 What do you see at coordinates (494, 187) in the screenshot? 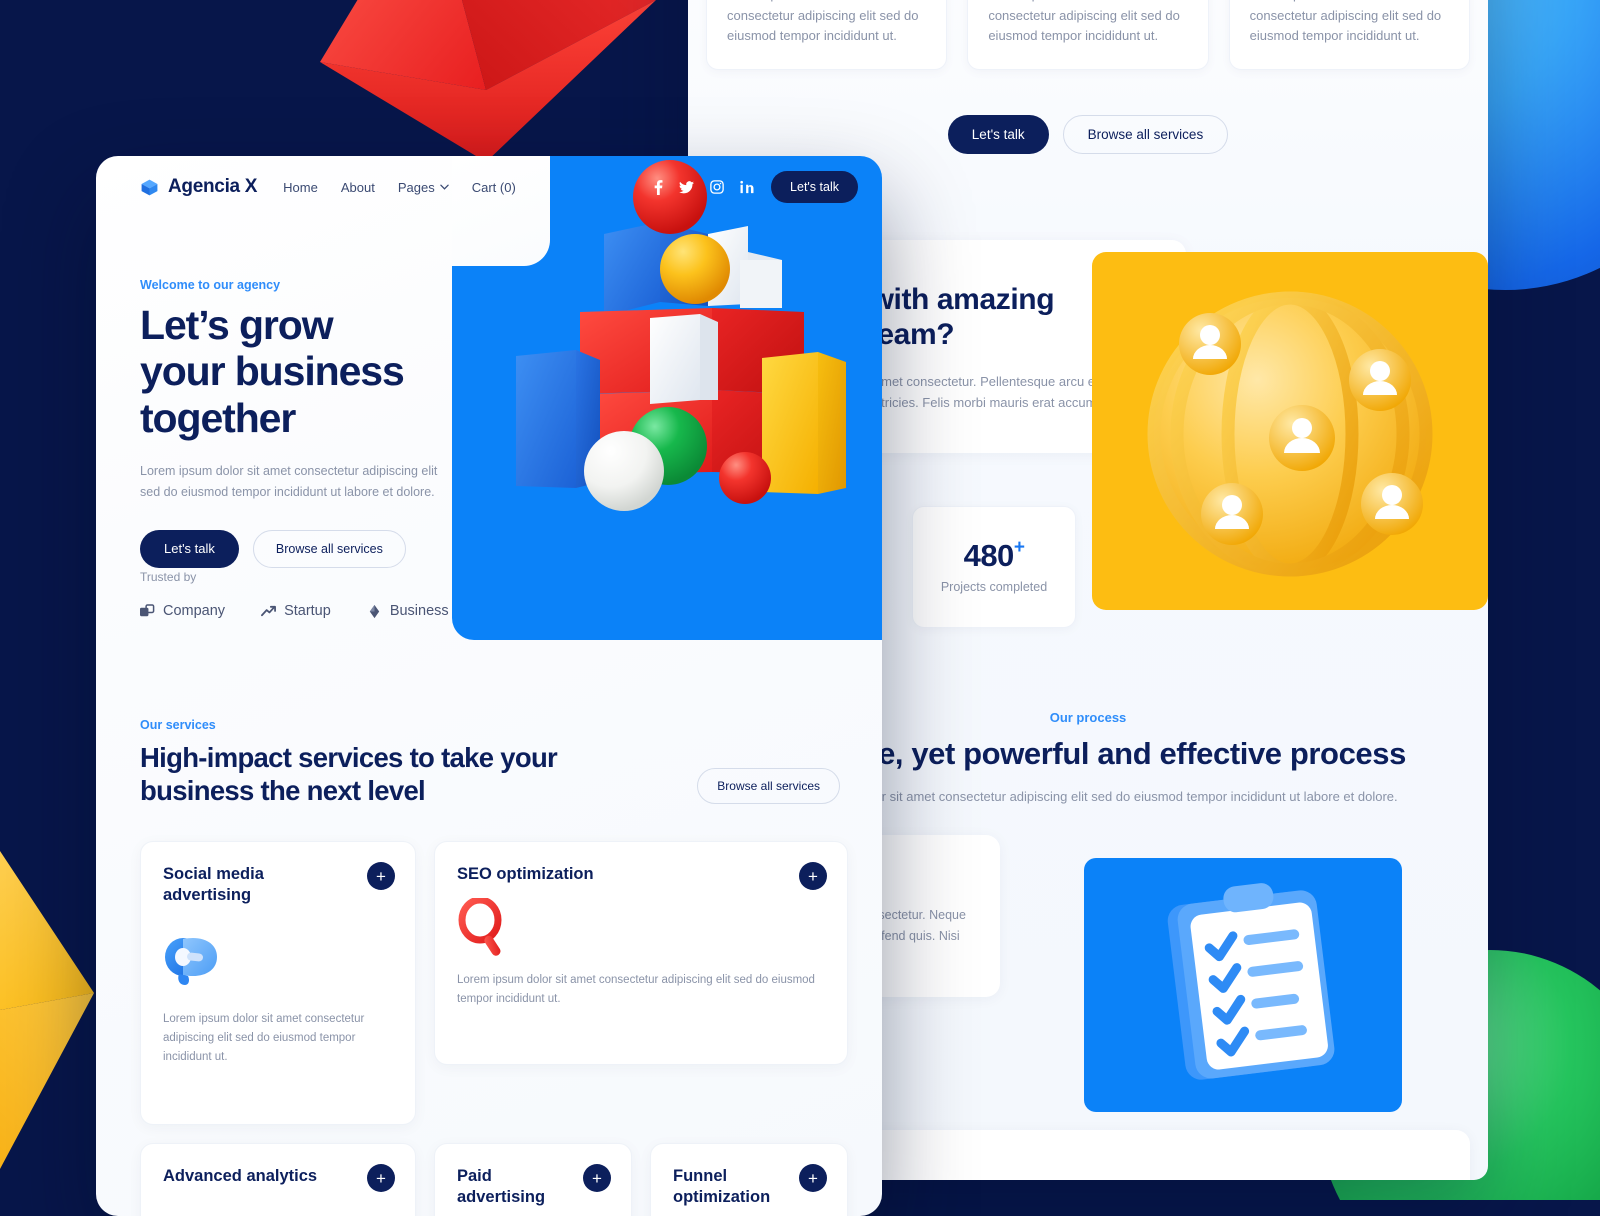
I see `nav-item-cart: Cart (0)` at bounding box center [494, 187].